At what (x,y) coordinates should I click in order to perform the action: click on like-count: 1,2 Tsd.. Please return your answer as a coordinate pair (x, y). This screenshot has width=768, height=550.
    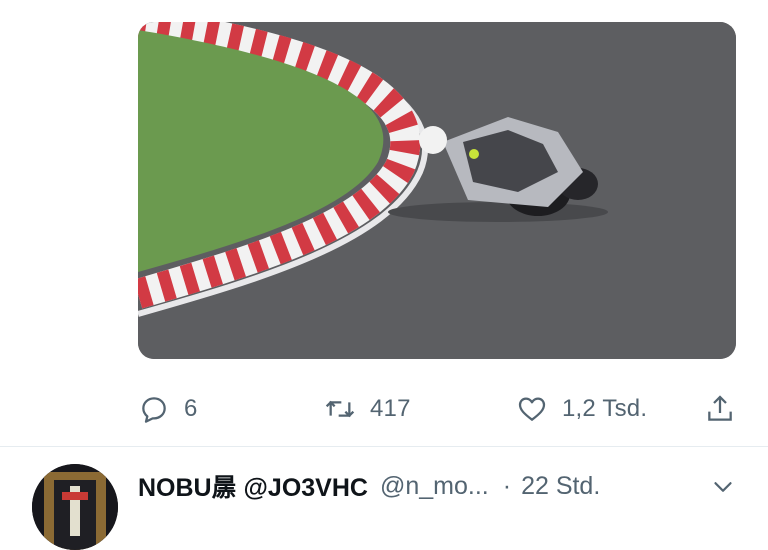
    Looking at the image, I should click on (605, 408).